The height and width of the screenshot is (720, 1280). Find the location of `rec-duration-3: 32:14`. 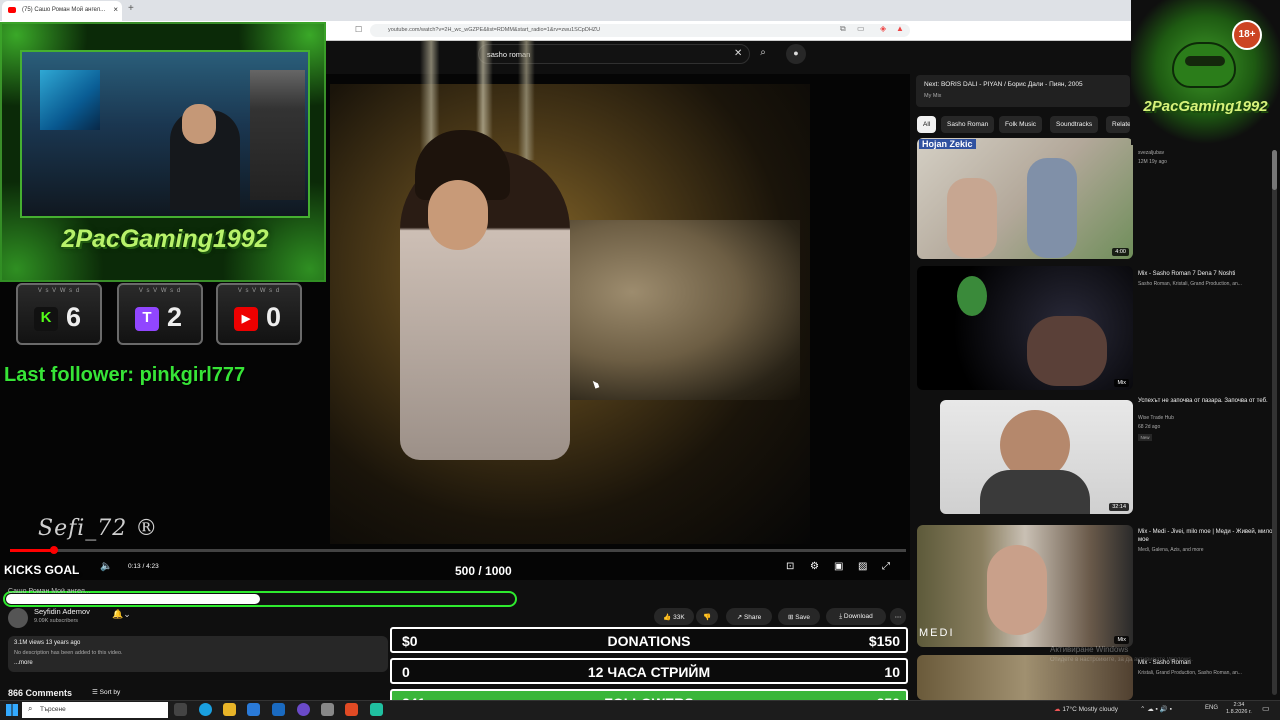

rec-duration-3: 32:14 is located at coordinates (1119, 507).